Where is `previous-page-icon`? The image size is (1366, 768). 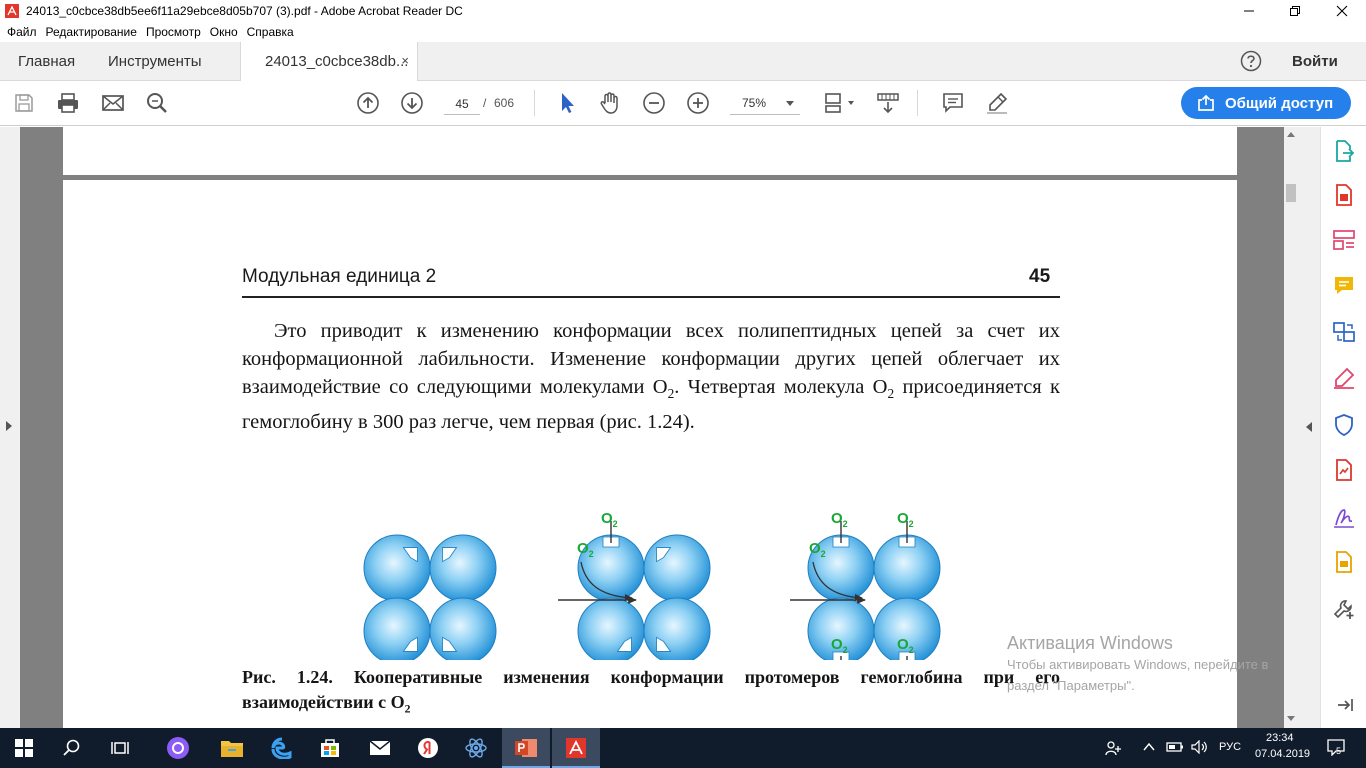
previous-page-icon is located at coordinates (368, 103).